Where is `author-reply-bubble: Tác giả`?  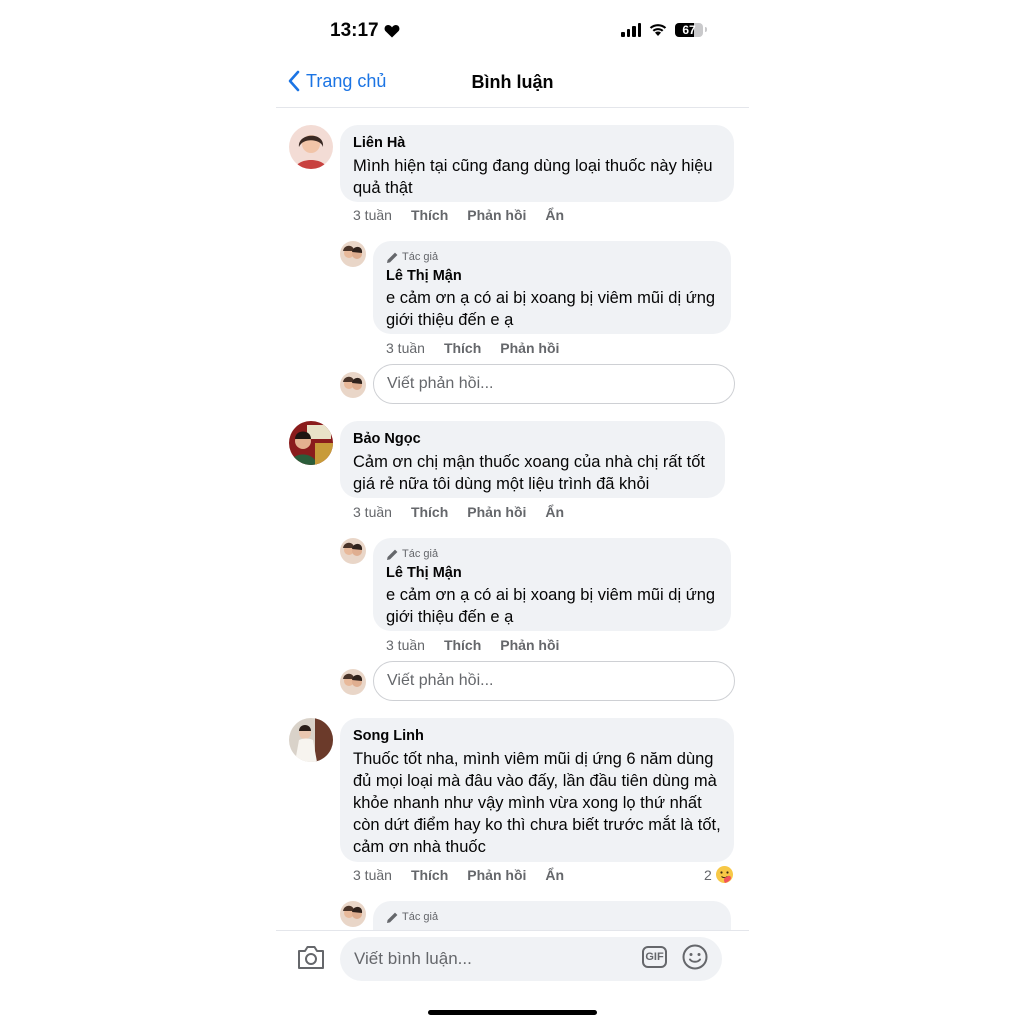
author-reply-bubble: Tác giả is located at coordinates (552, 915).